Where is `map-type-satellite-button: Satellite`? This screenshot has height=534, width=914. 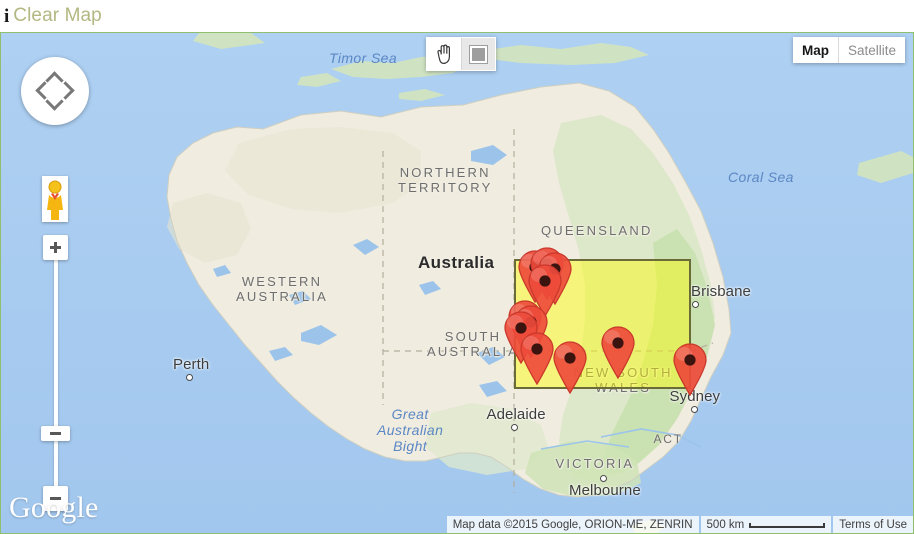
map-type-satellite-button: Satellite is located at coordinates (871, 50).